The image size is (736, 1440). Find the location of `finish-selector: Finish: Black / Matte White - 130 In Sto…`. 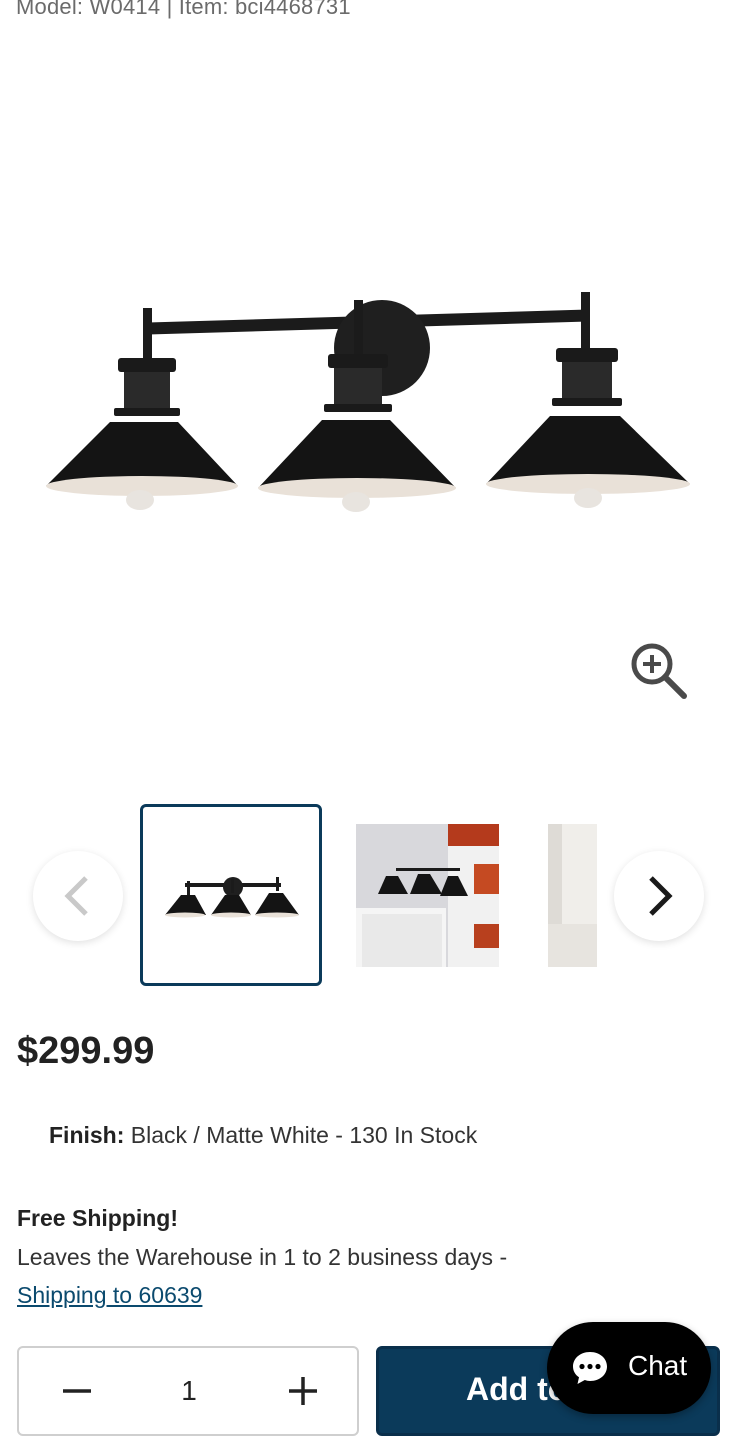

finish-selector: Finish: Black / Matte White - 130 In Sto… is located at coordinates (263, 1135).